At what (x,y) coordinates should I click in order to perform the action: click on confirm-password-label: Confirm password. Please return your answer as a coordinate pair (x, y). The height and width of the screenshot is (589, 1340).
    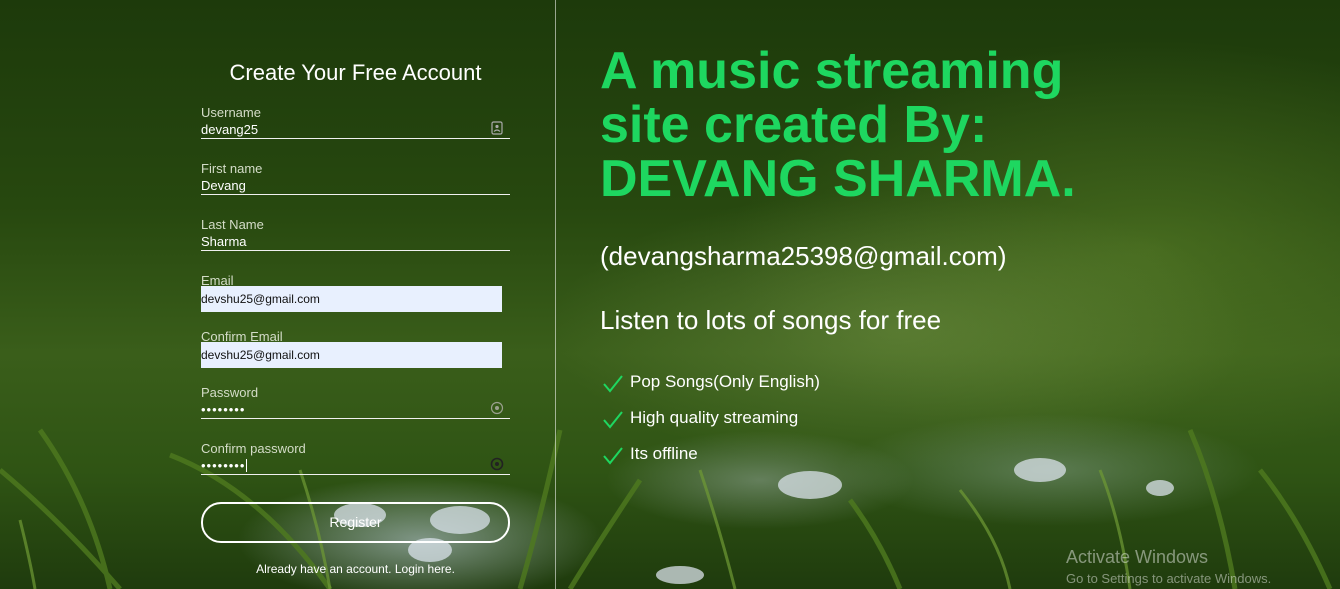
    Looking at the image, I should click on (253, 448).